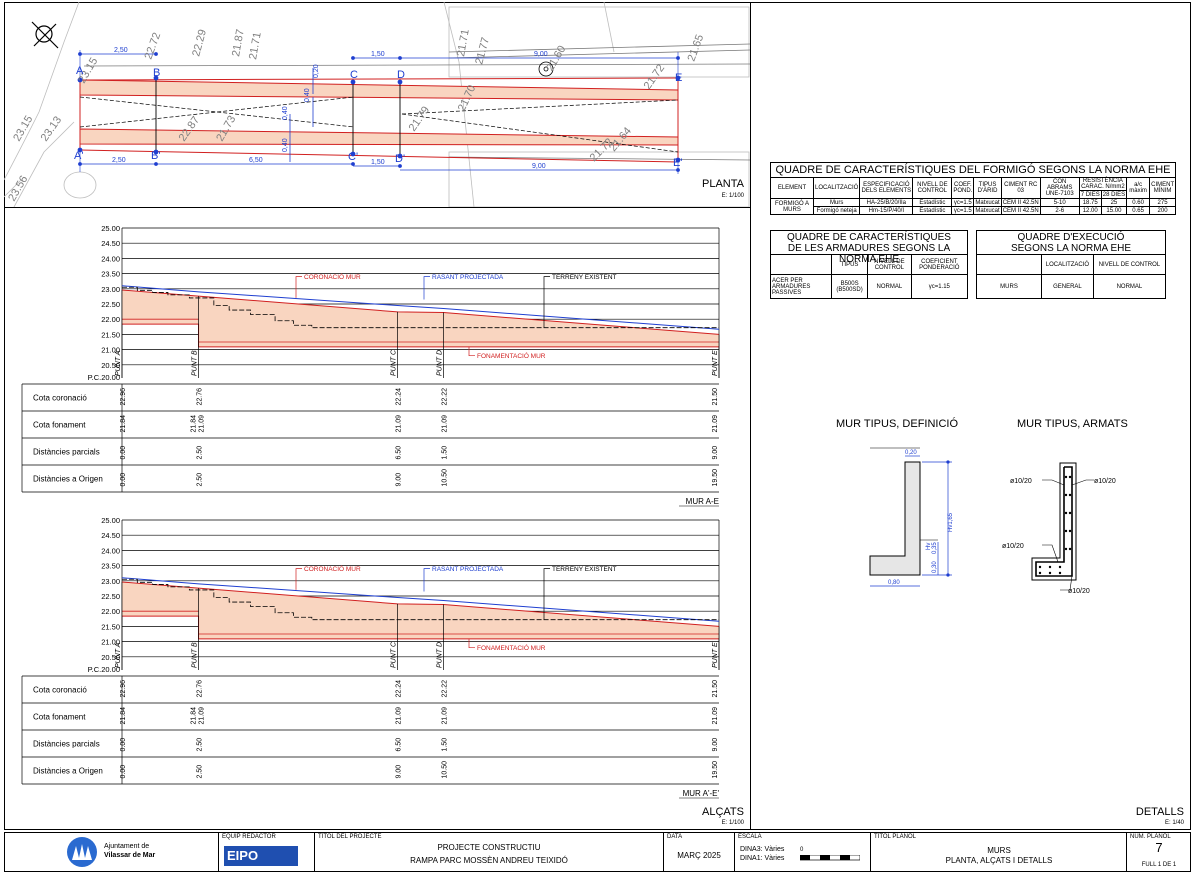 The height and width of the screenshot is (877, 1195). I want to click on point-label: PUNT E, so click(715, 363).